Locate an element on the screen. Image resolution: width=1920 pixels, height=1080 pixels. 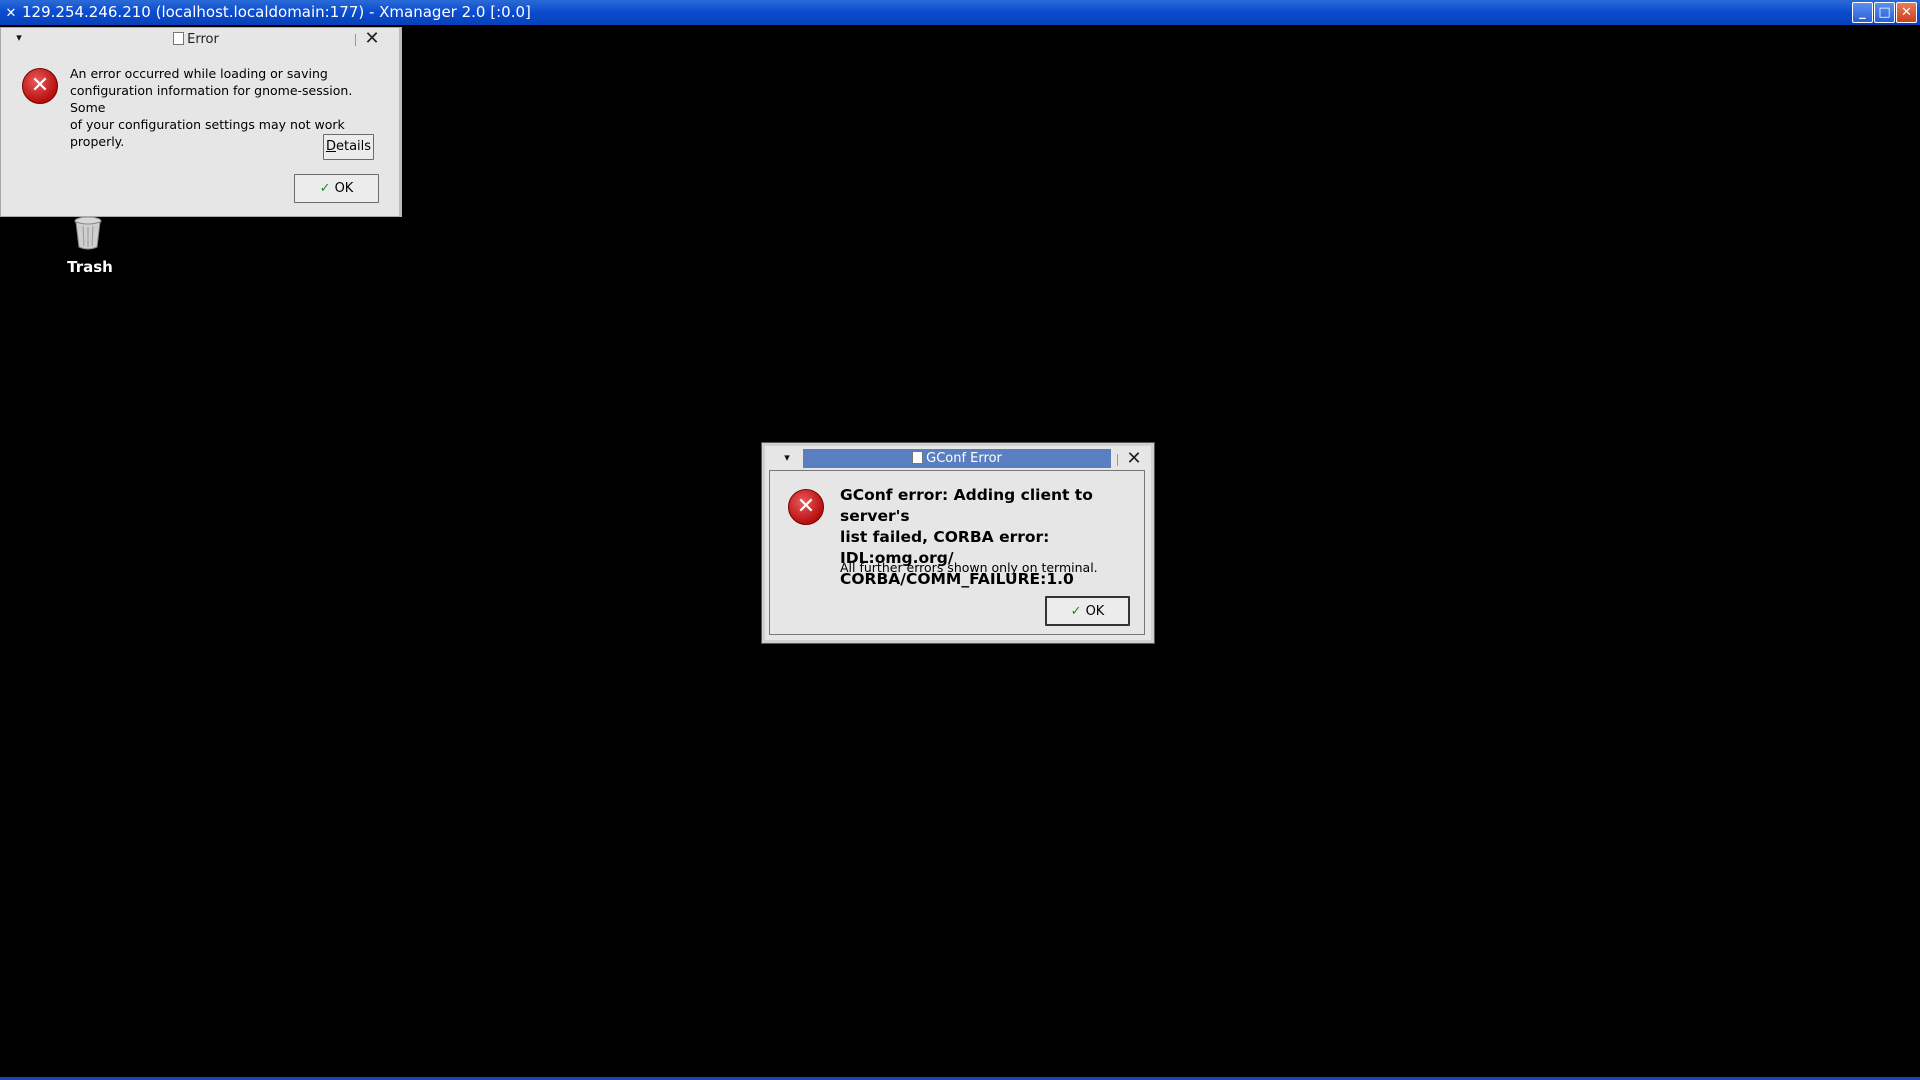
error-ok-button: ✓ OK is located at coordinates (336, 188).